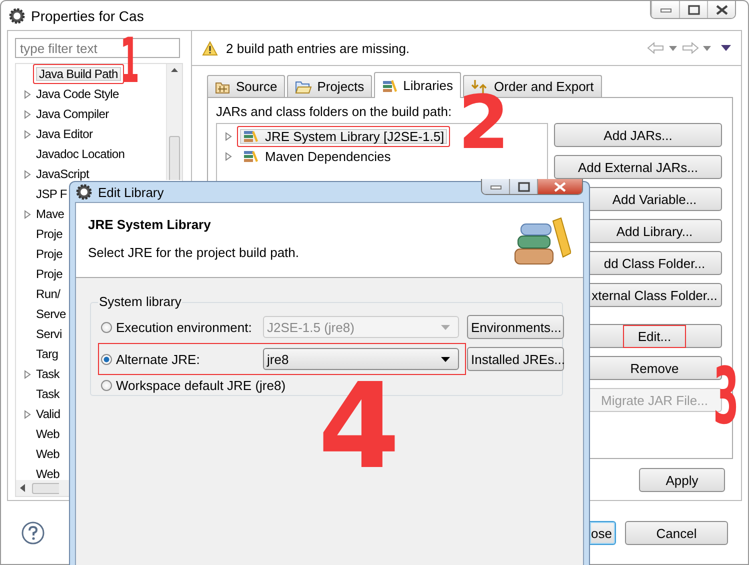 Image resolution: width=749 pixels, height=565 pixels. I want to click on sidebar-item: Java Code Style, so click(77, 94).